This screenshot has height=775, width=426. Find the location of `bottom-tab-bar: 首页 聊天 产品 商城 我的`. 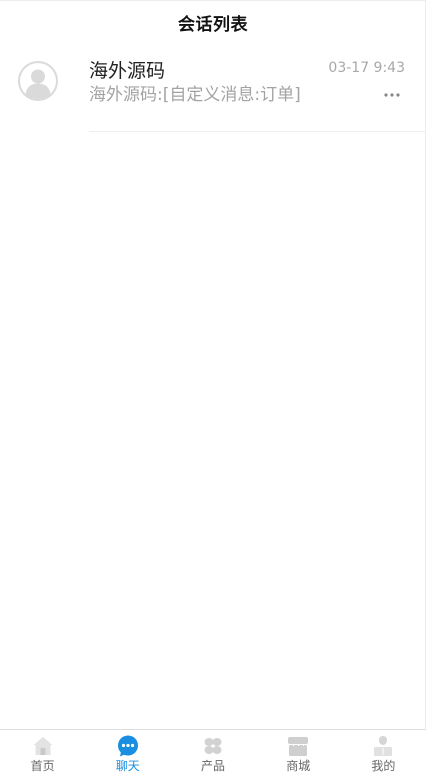

bottom-tab-bar: 首页 聊天 产品 商城 我的 is located at coordinates (213, 752).